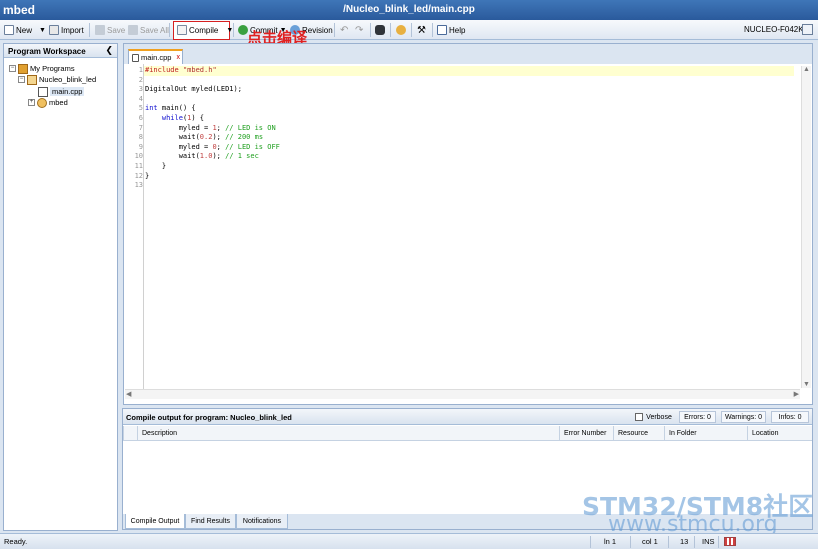 This screenshot has width=818, height=549. I want to click on column-in-folder: In Folder, so click(706, 433).